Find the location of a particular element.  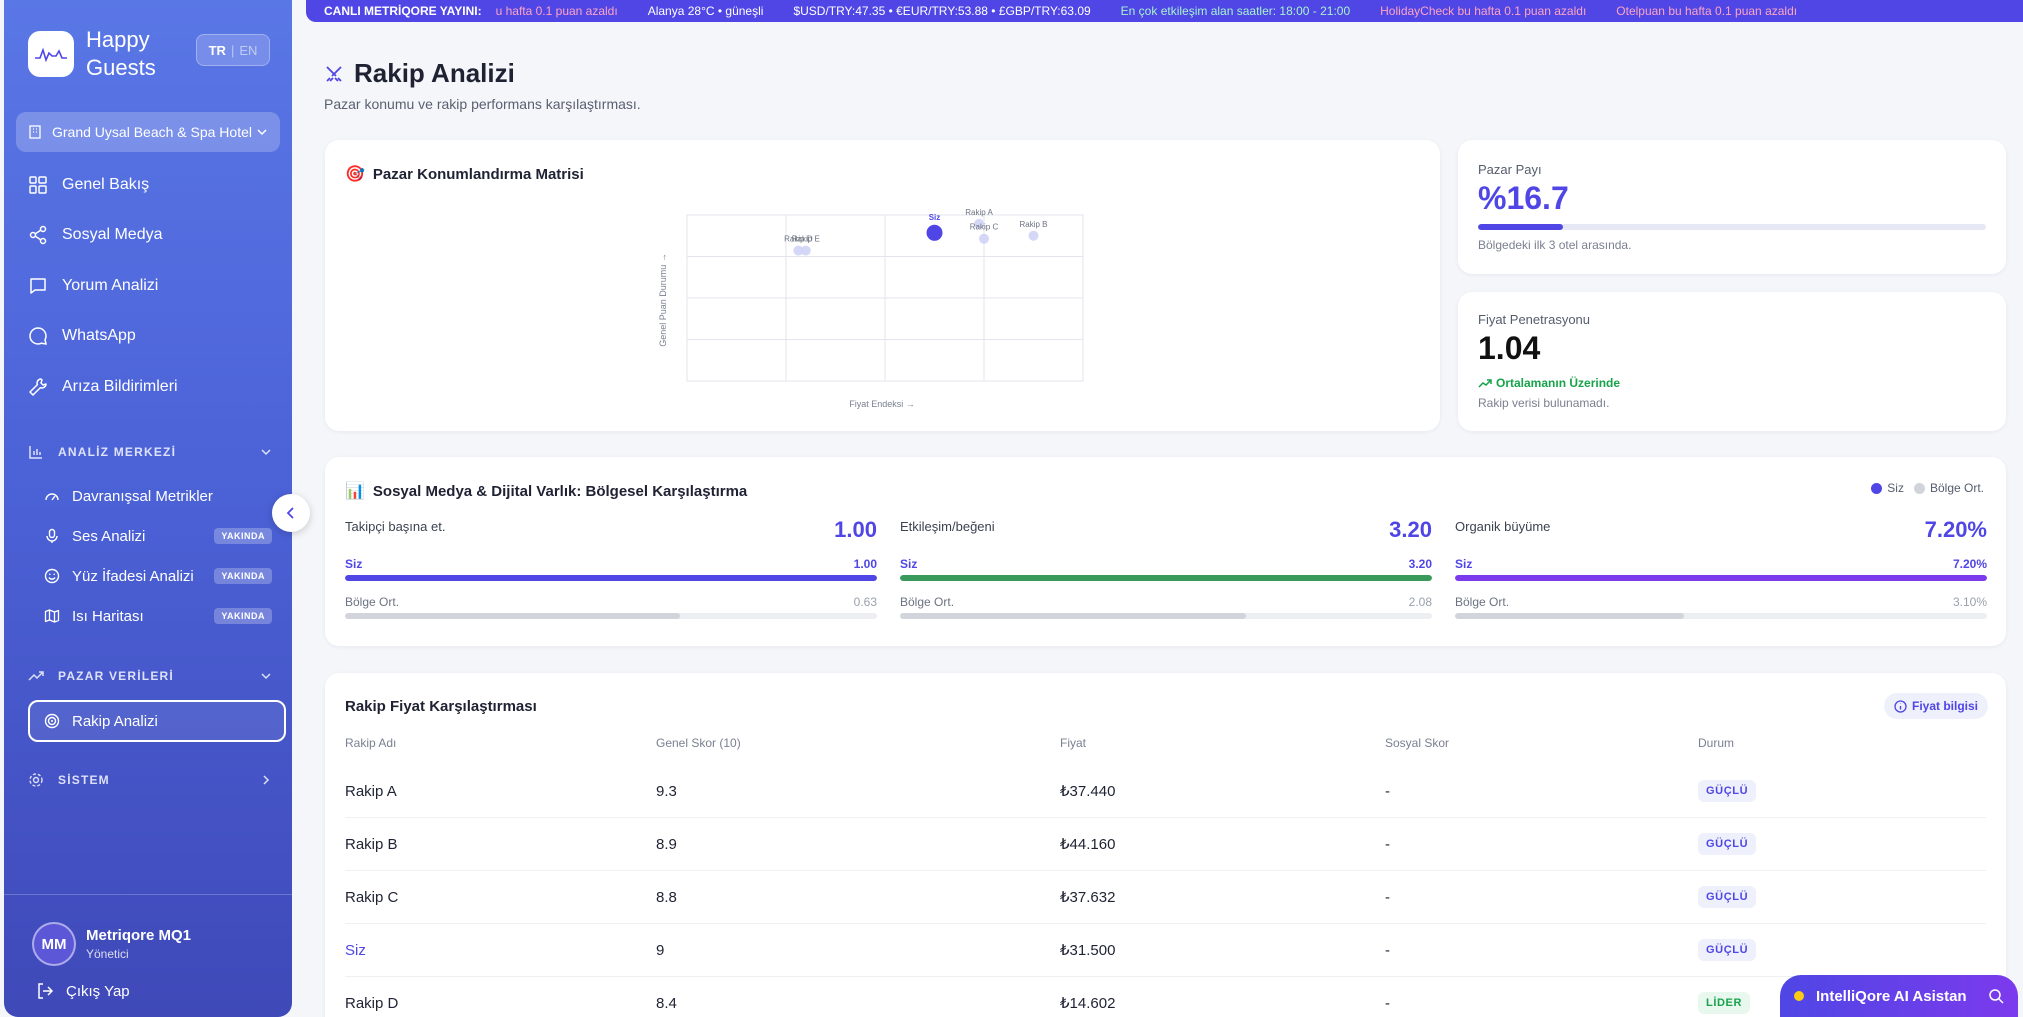

chevron-right-icon is located at coordinates (266, 780).